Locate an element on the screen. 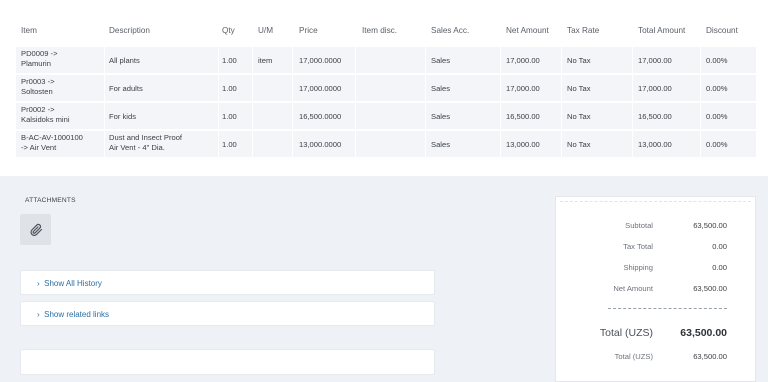 This screenshot has height=382, width=768. cell-item: PD0009 -> Plamurin is located at coordinates (39, 58).